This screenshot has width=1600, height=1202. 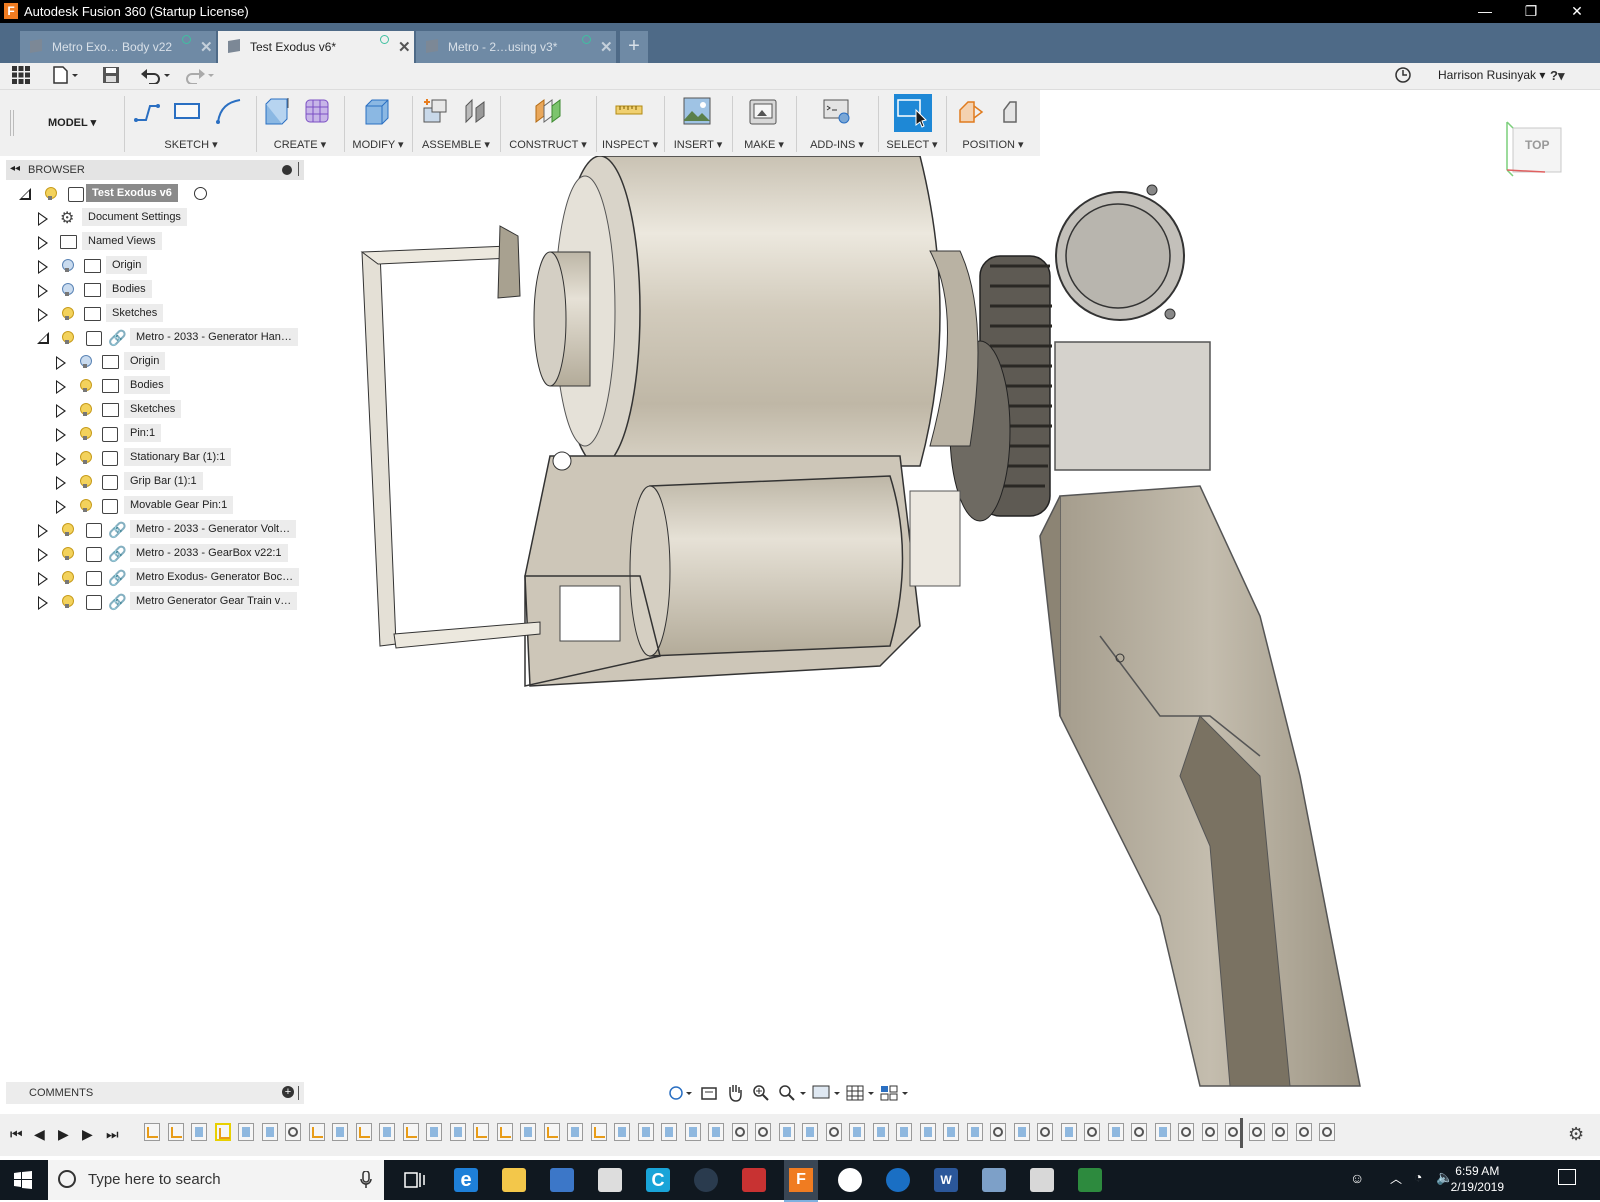 I want to click on make-group: MAKE ▾, so click(x=764, y=123).